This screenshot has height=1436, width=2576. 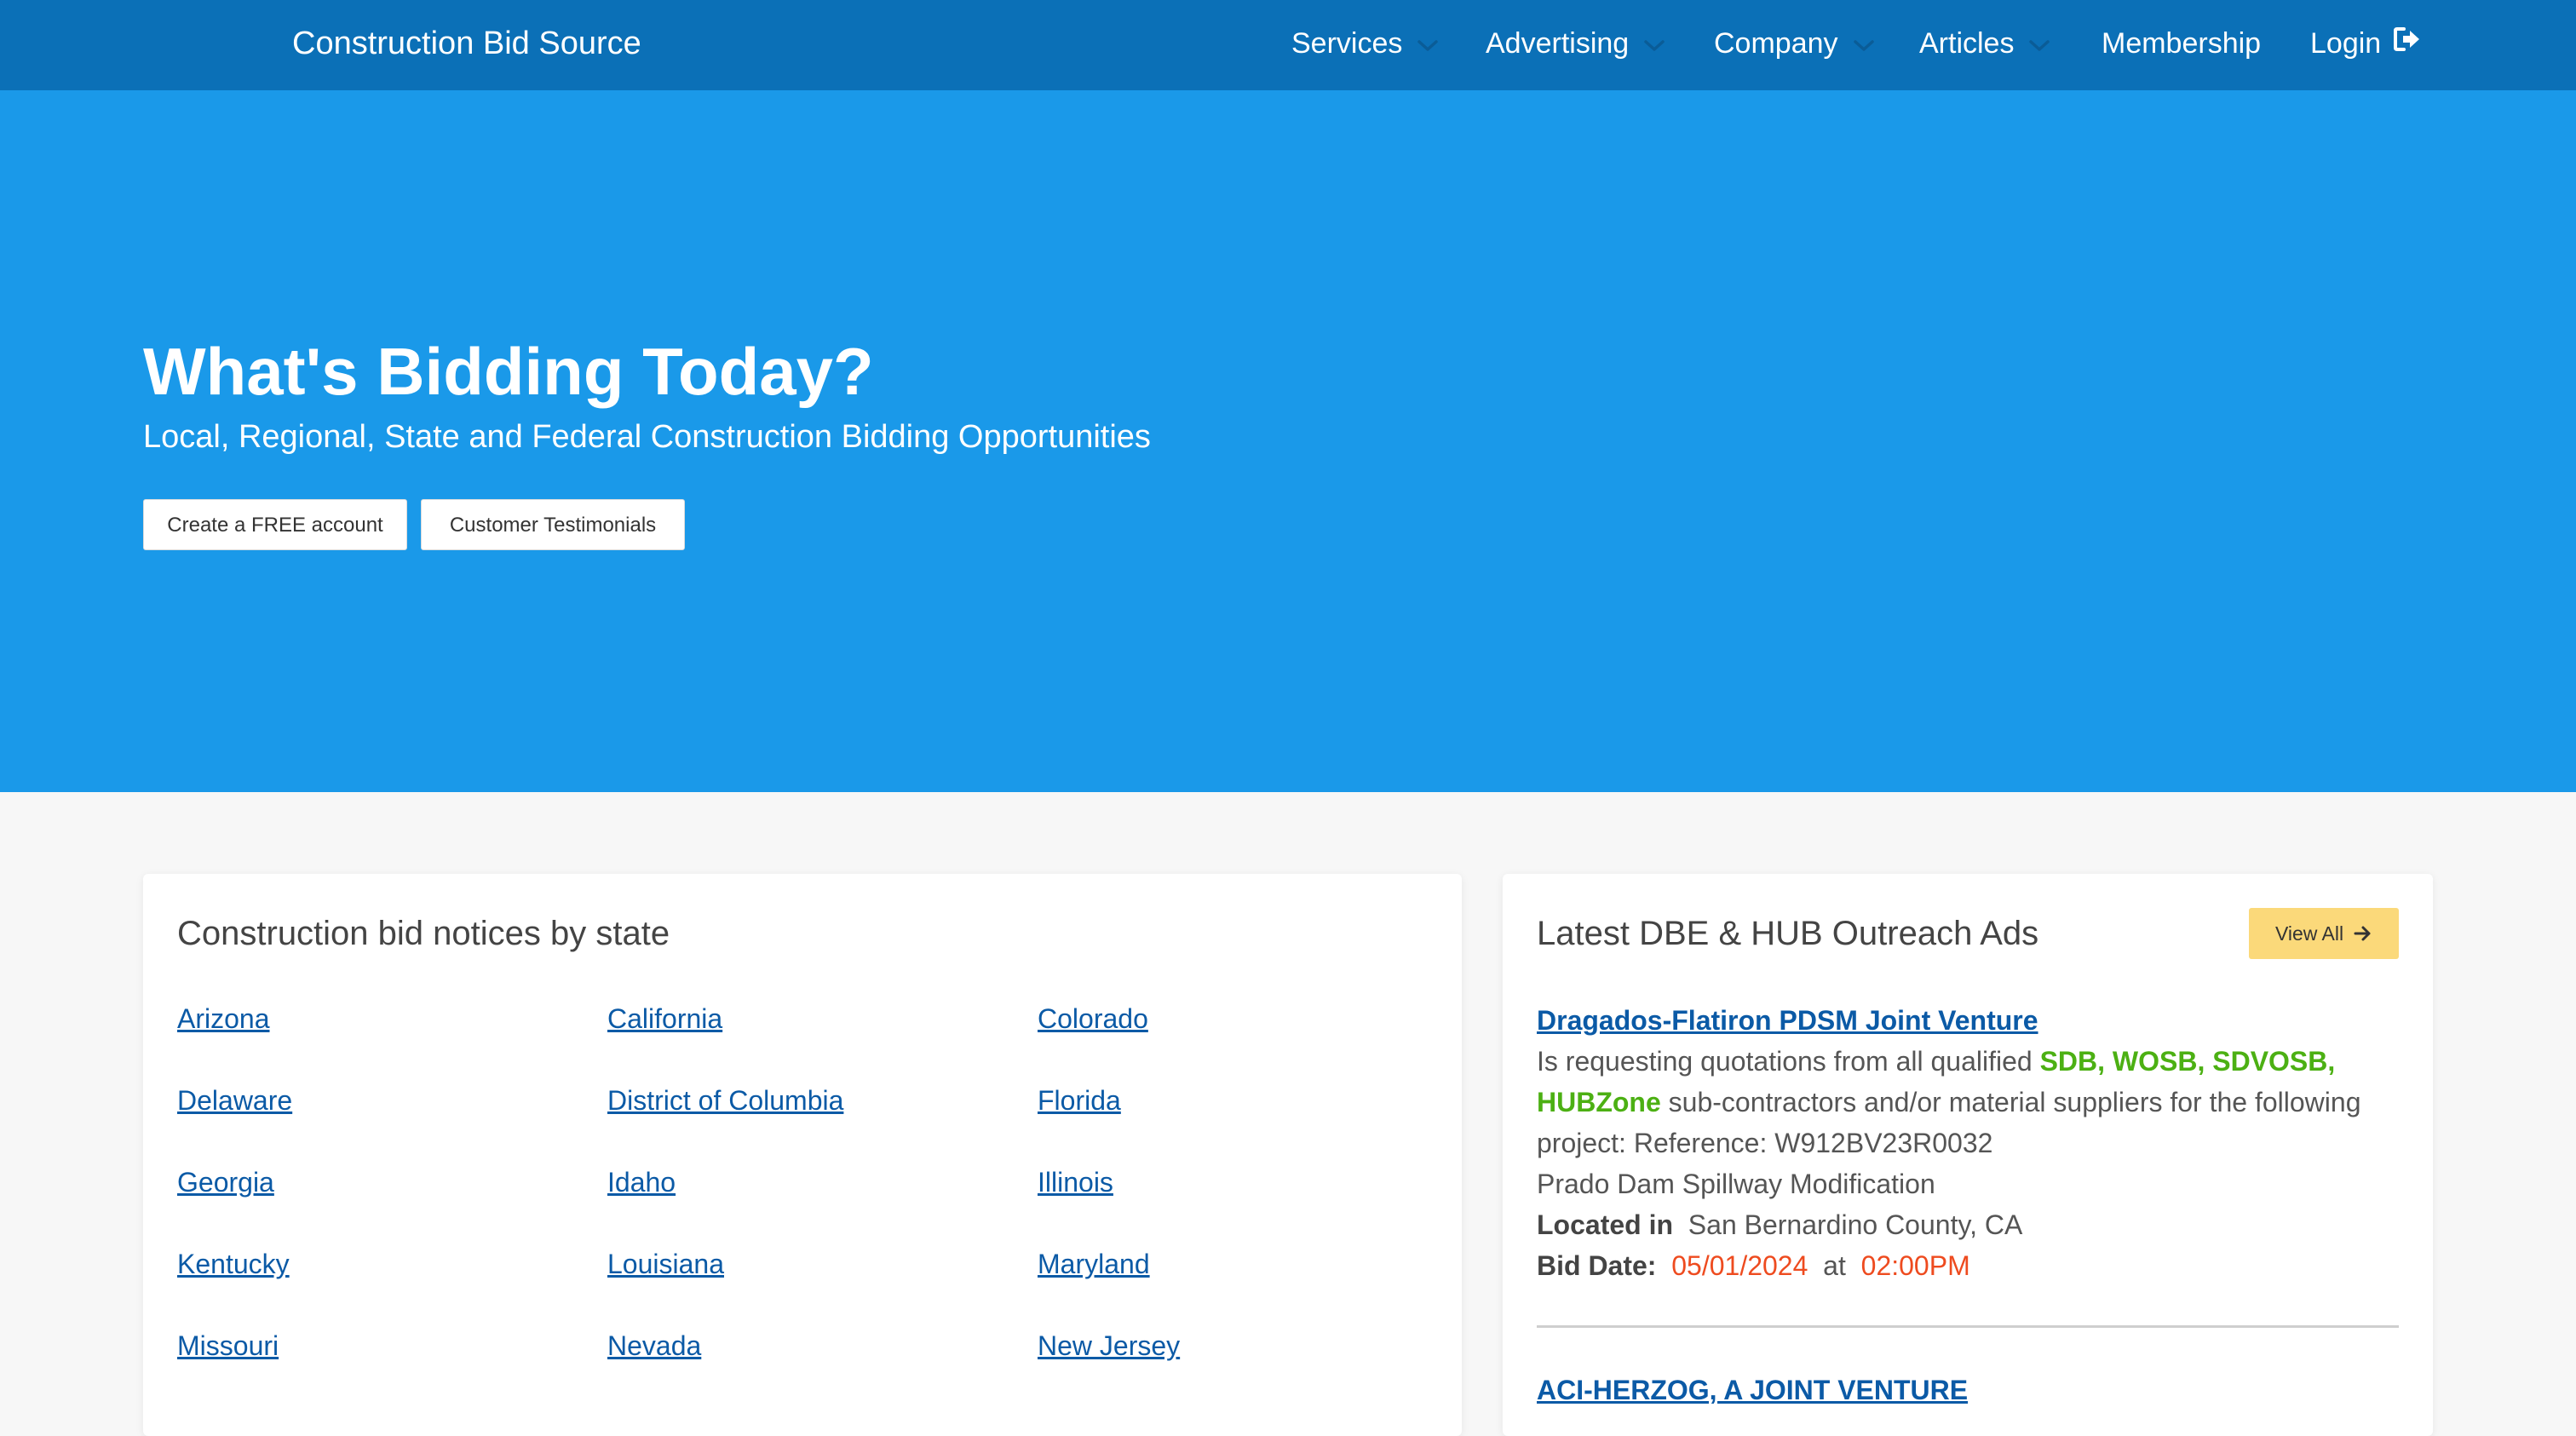 What do you see at coordinates (1776, 43) in the screenshot?
I see `nav-company-label: Company` at bounding box center [1776, 43].